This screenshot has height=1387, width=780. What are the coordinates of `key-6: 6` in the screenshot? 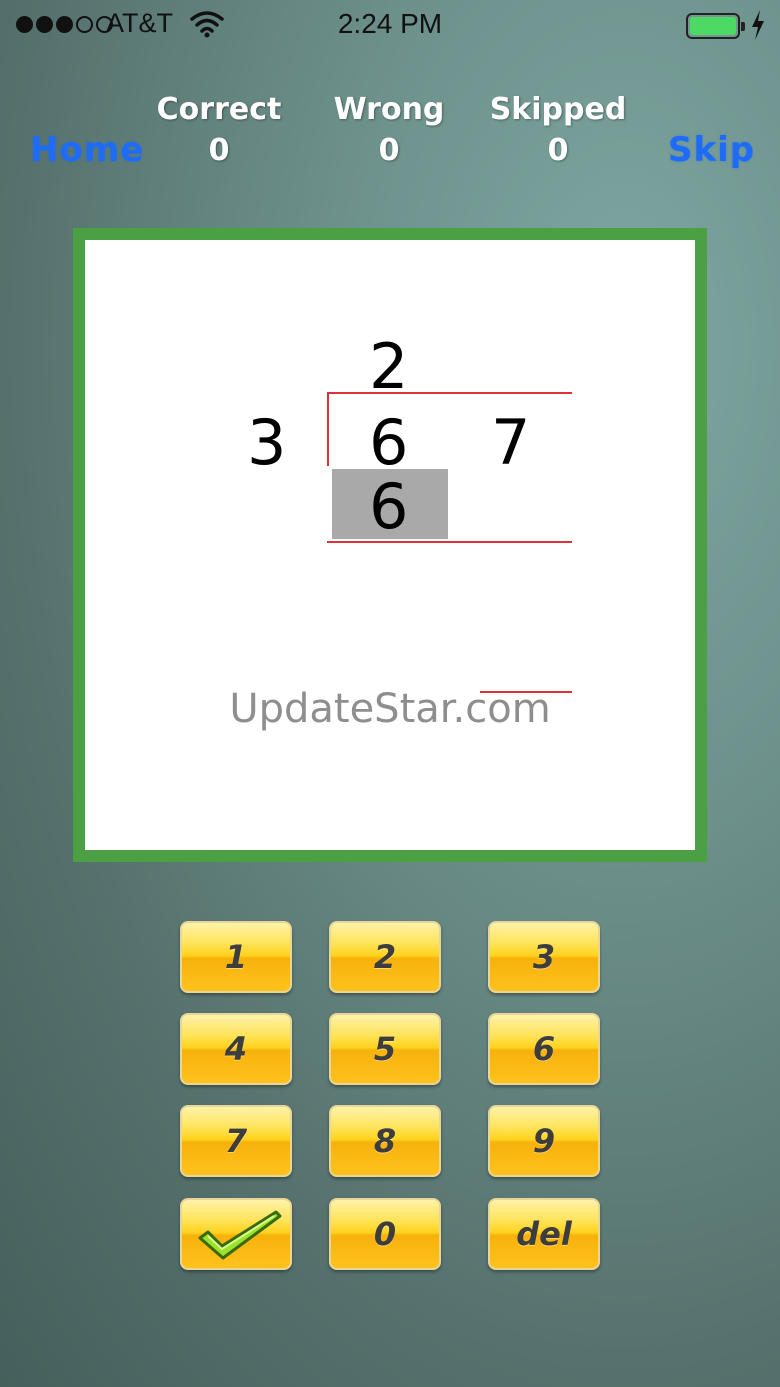 It's located at (544, 1049).